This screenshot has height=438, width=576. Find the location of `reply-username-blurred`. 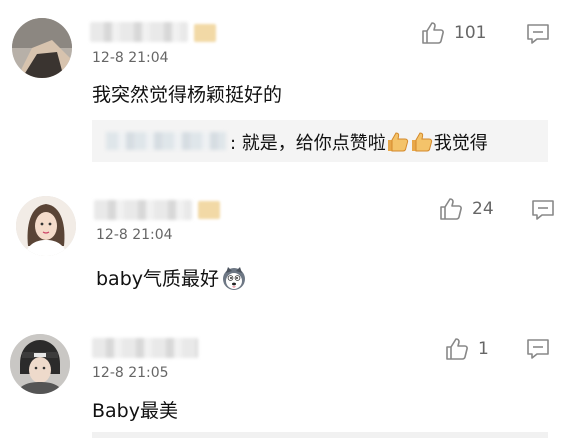

reply-username-blurred is located at coordinates (166, 141).